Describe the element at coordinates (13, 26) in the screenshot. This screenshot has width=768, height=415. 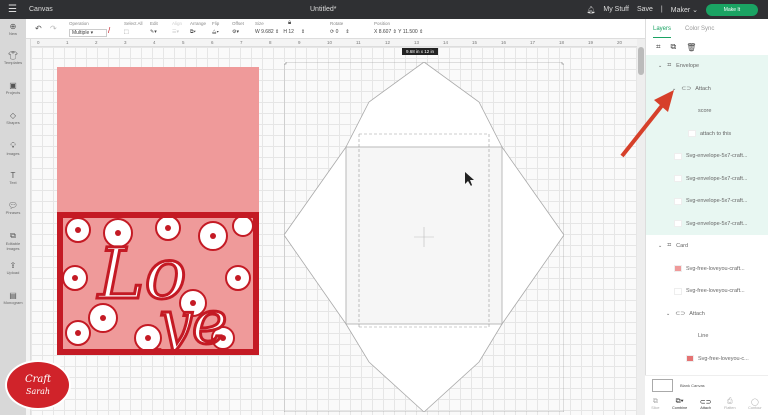
I see `plus-circle-icon: ⊕` at that location.